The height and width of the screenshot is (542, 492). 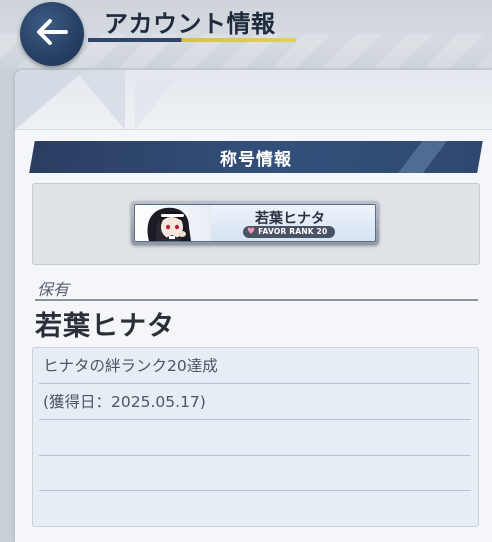 What do you see at coordinates (130, 366) in the screenshot?
I see `unlock-condition: ヒナタの絆ランク20達成` at bounding box center [130, 366].